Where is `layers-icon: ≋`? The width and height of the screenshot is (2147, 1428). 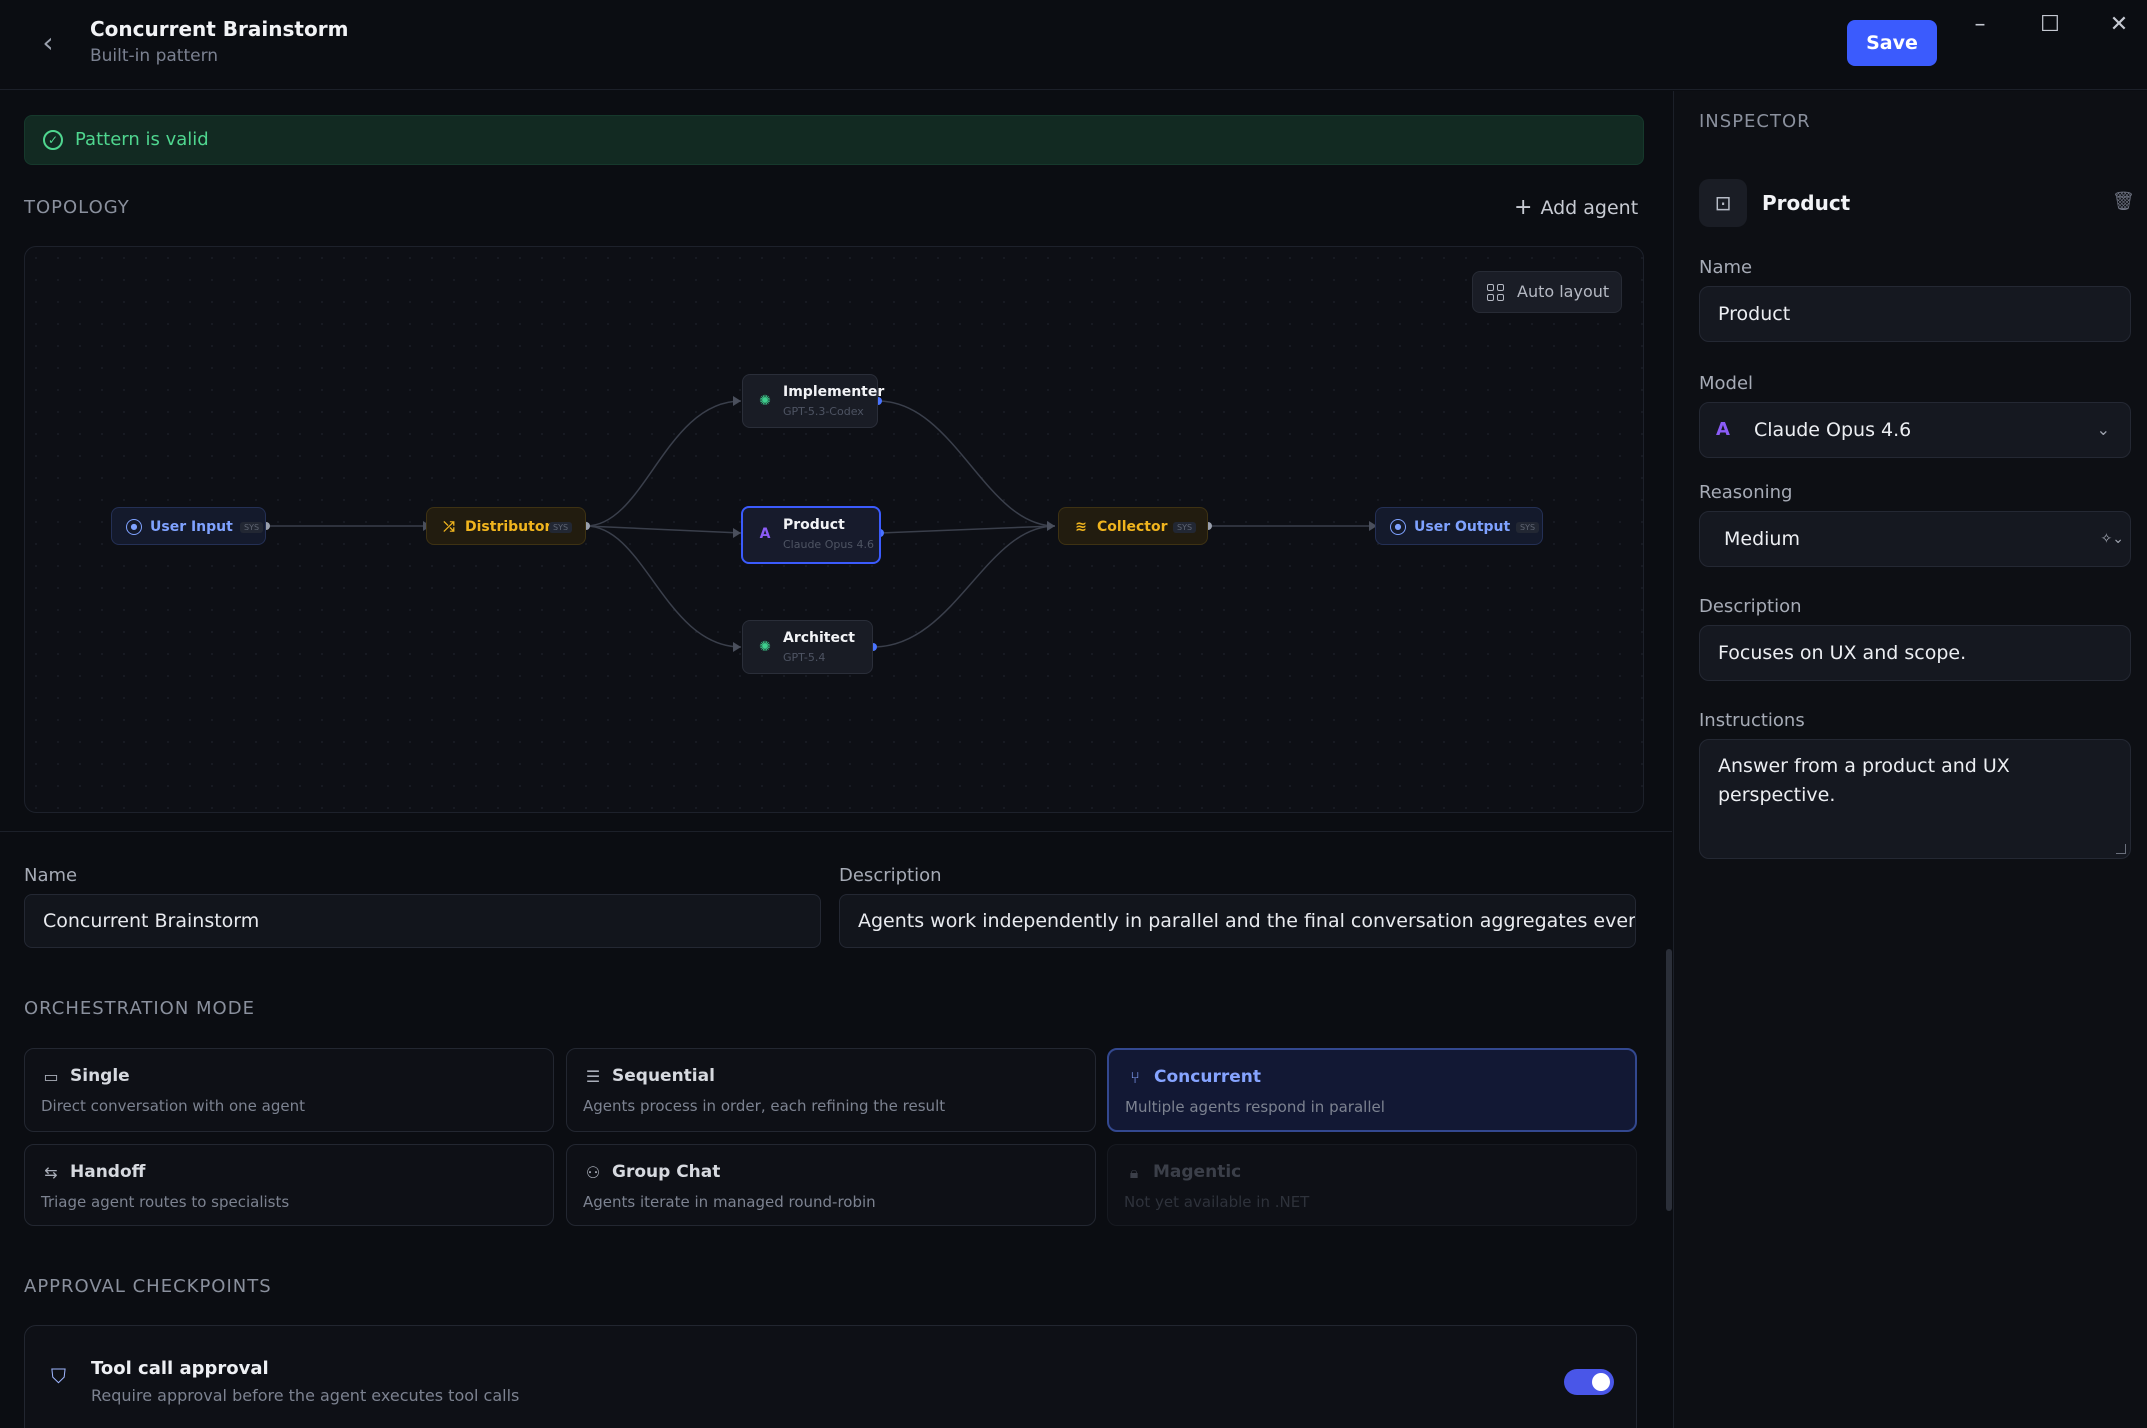 layers-icon: ≋ is located at coordinates (1081, 527).